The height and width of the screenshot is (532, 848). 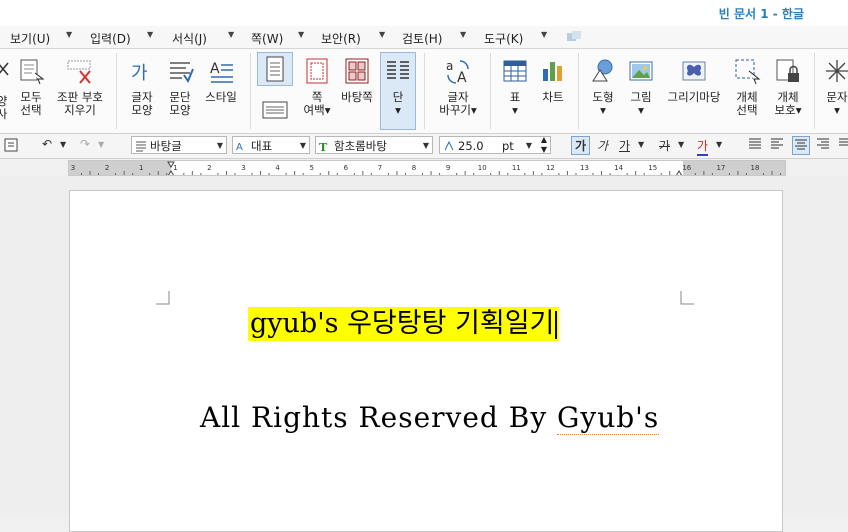 What do you see at coordinates (427, 168) in the screenshot?
I see `horizontal-ruler: 3 2 1 1 2 3 4 5 6 7 8 9 10 11 12 13 14 15 16 17 18` at bounding box center [427, 168].